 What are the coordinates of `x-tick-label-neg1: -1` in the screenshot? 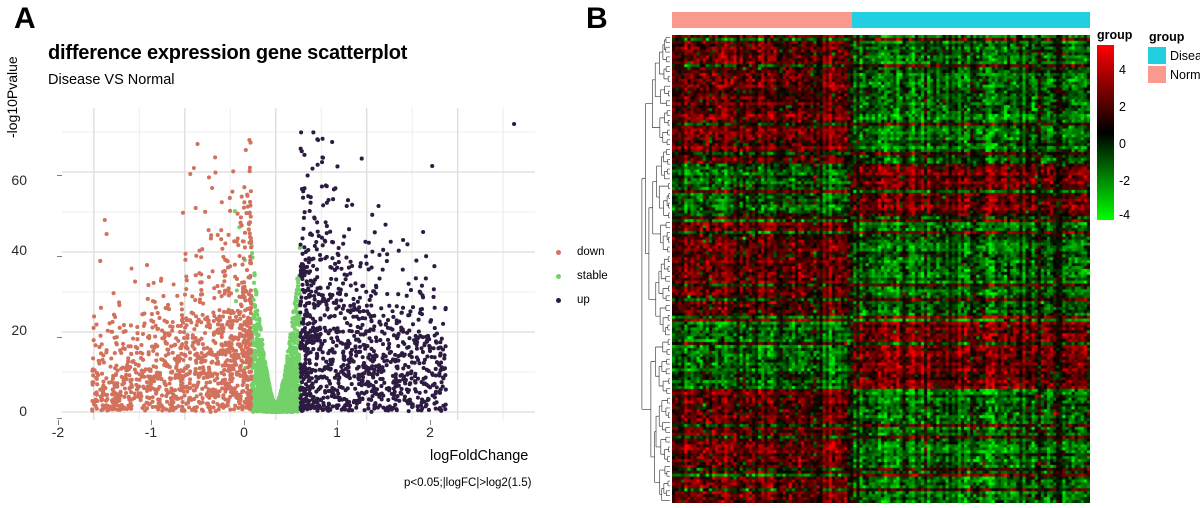 It's located at (151, 432).